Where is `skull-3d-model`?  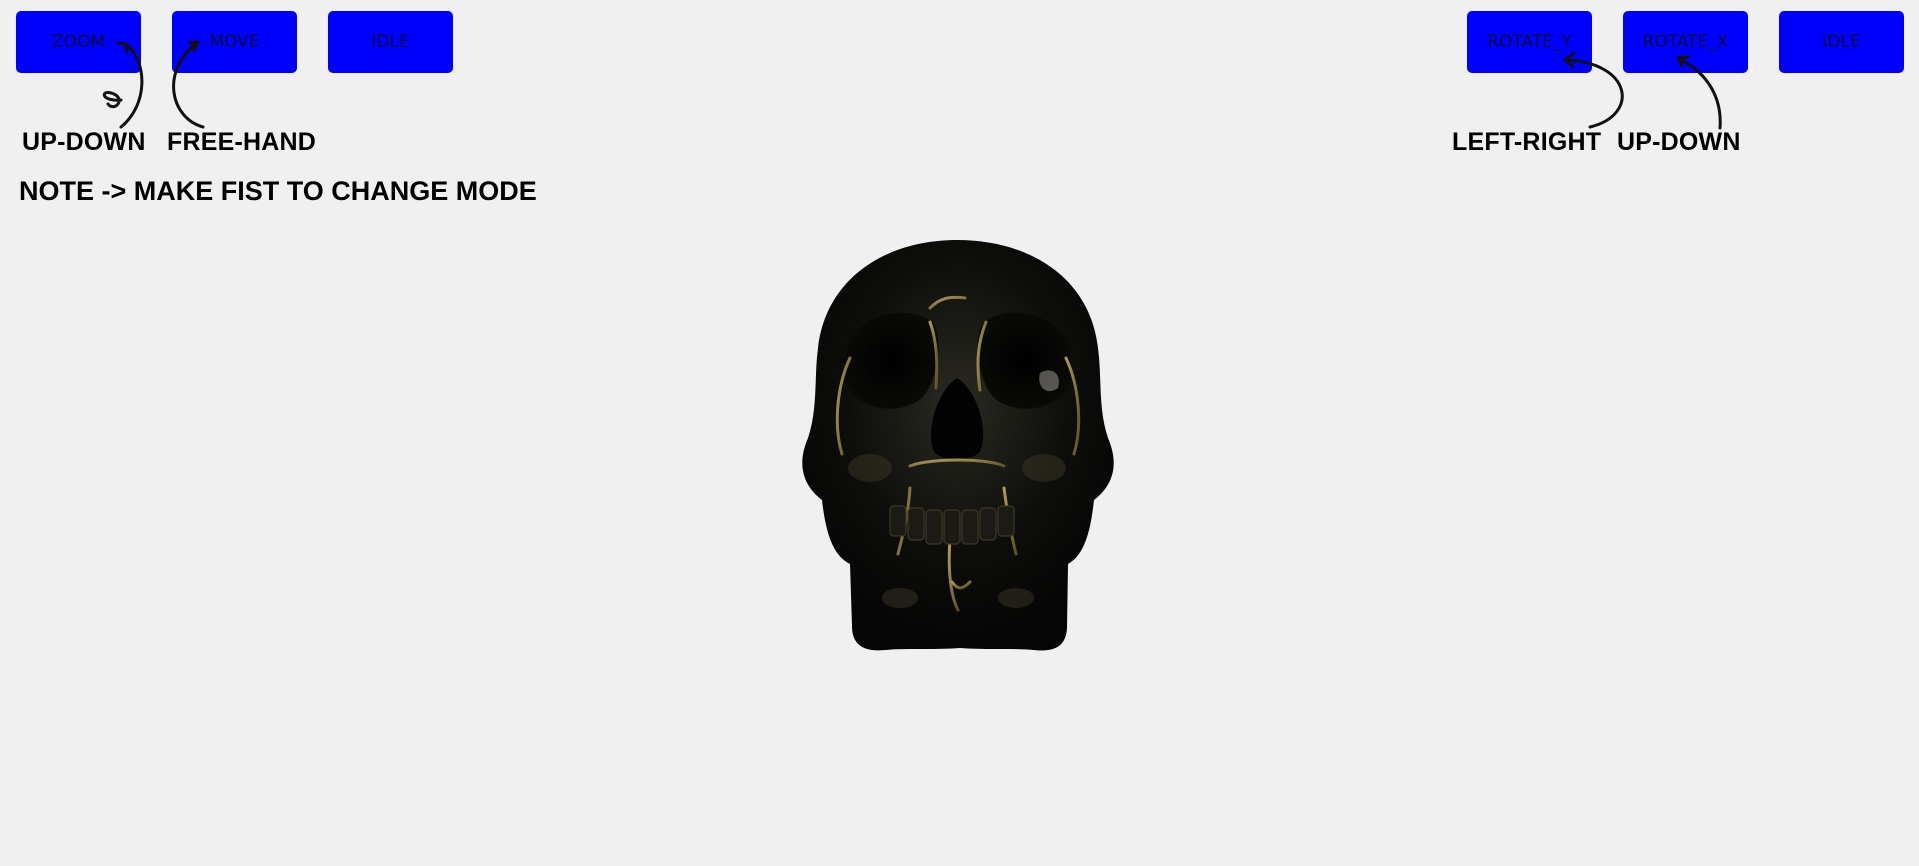
skull-3d-model is located at coordinates (957, 446).